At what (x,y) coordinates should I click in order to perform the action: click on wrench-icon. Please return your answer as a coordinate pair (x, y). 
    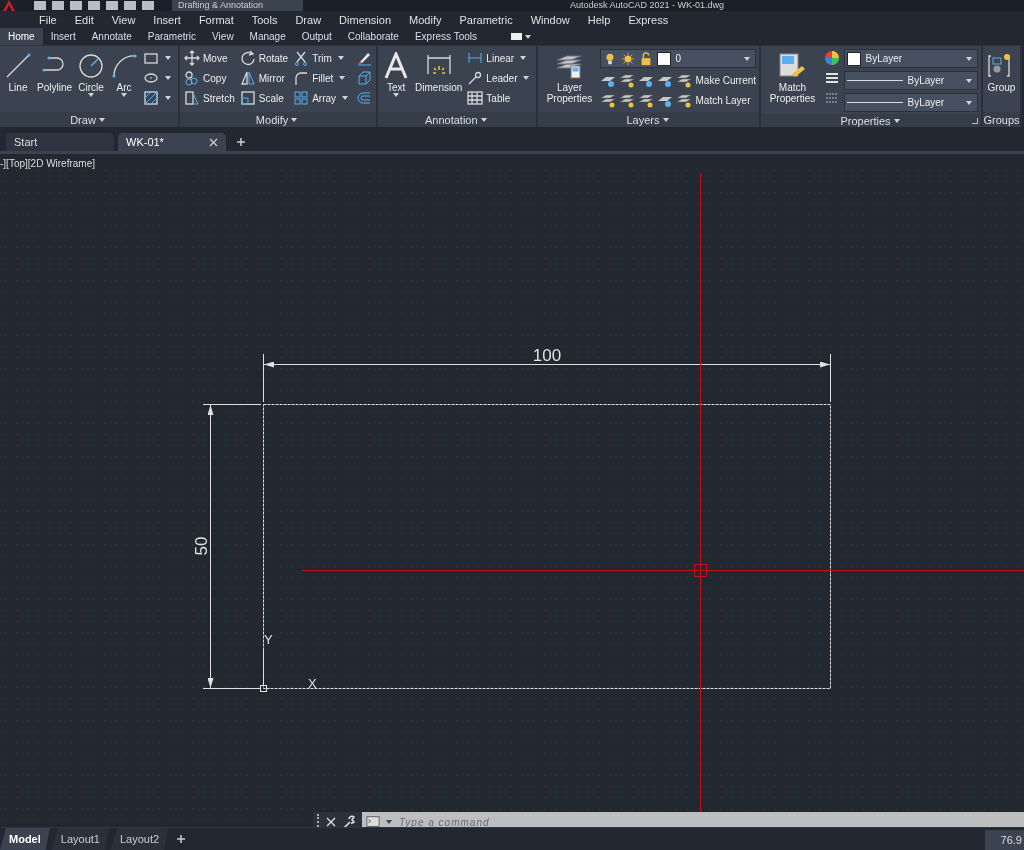
    Looking at the image, I should click on (349, 821).